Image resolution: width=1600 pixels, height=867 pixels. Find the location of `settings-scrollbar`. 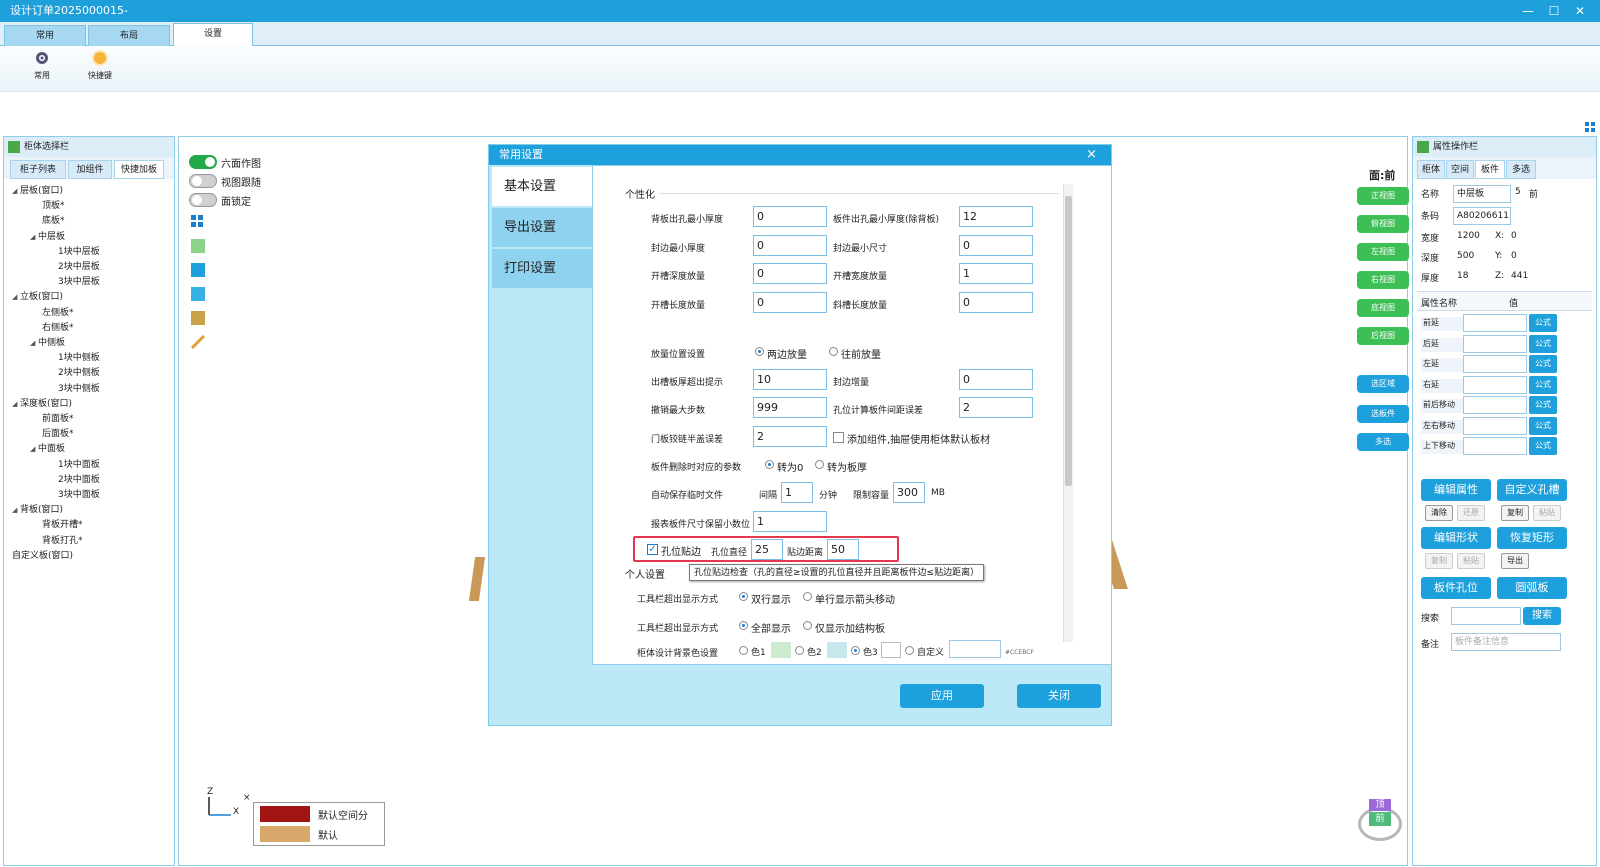

settings-scrollbar is located at coordinates (1068, 413).